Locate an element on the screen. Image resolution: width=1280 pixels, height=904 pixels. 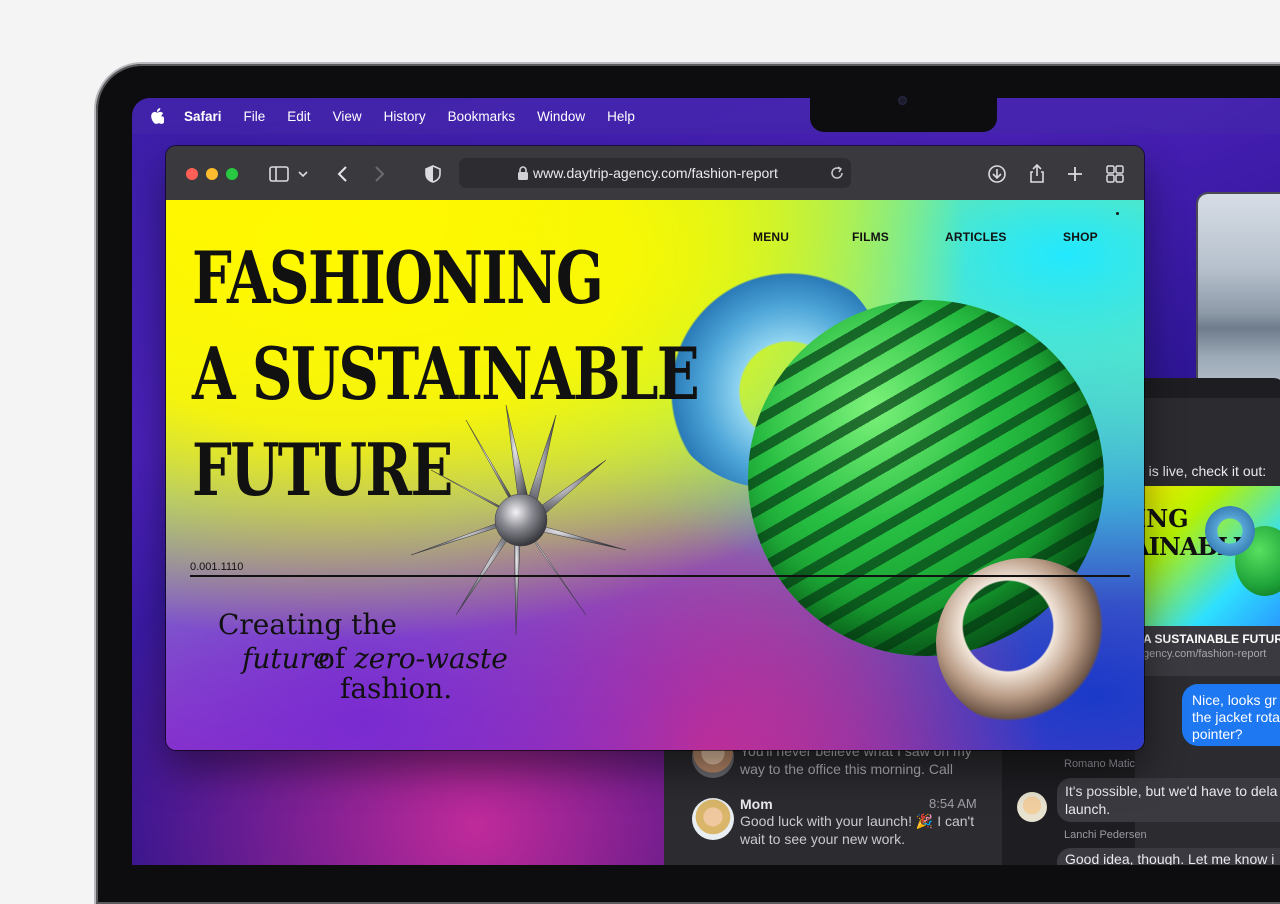
url-text: www.daytrip-agency.com/fashion-report is located at coordinates (655, 173).